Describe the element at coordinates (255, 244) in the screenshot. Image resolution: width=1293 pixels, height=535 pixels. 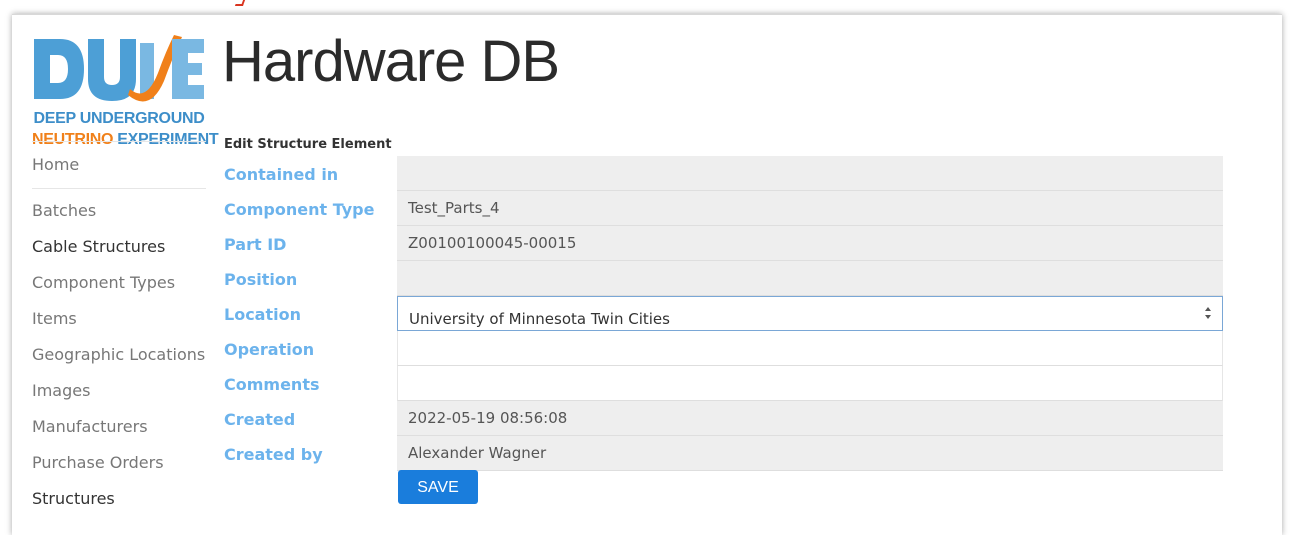
I see `part-id-label: Part ID` at that location.